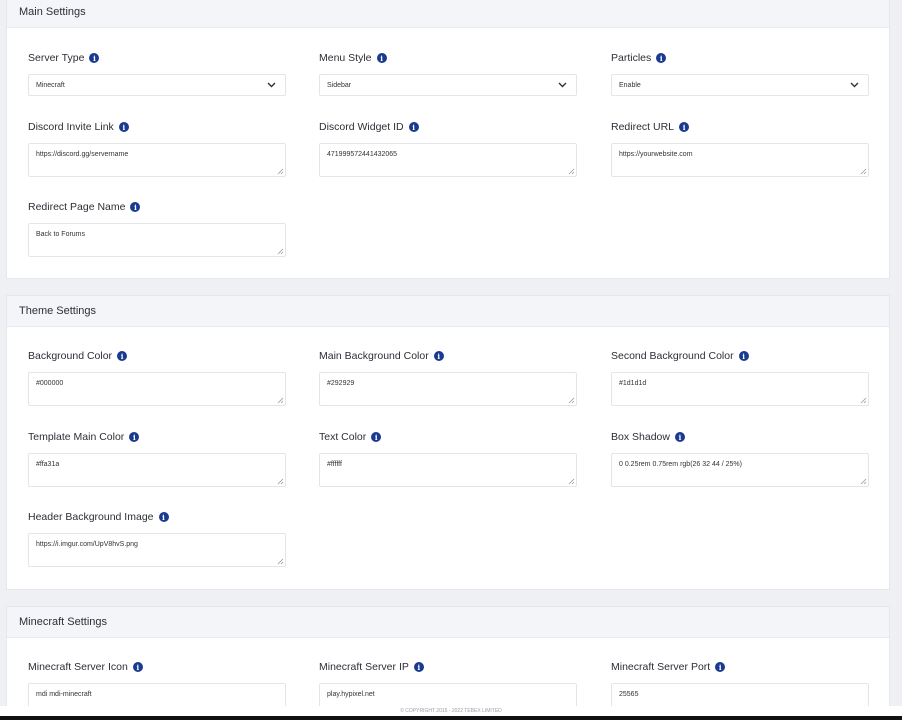 The image size is (902, 720). What do you see at coordinates (740, 160) in the screenshot?
I see `redirect-url-input: https://yourwebsite.com` at bounding box center [740, 160].